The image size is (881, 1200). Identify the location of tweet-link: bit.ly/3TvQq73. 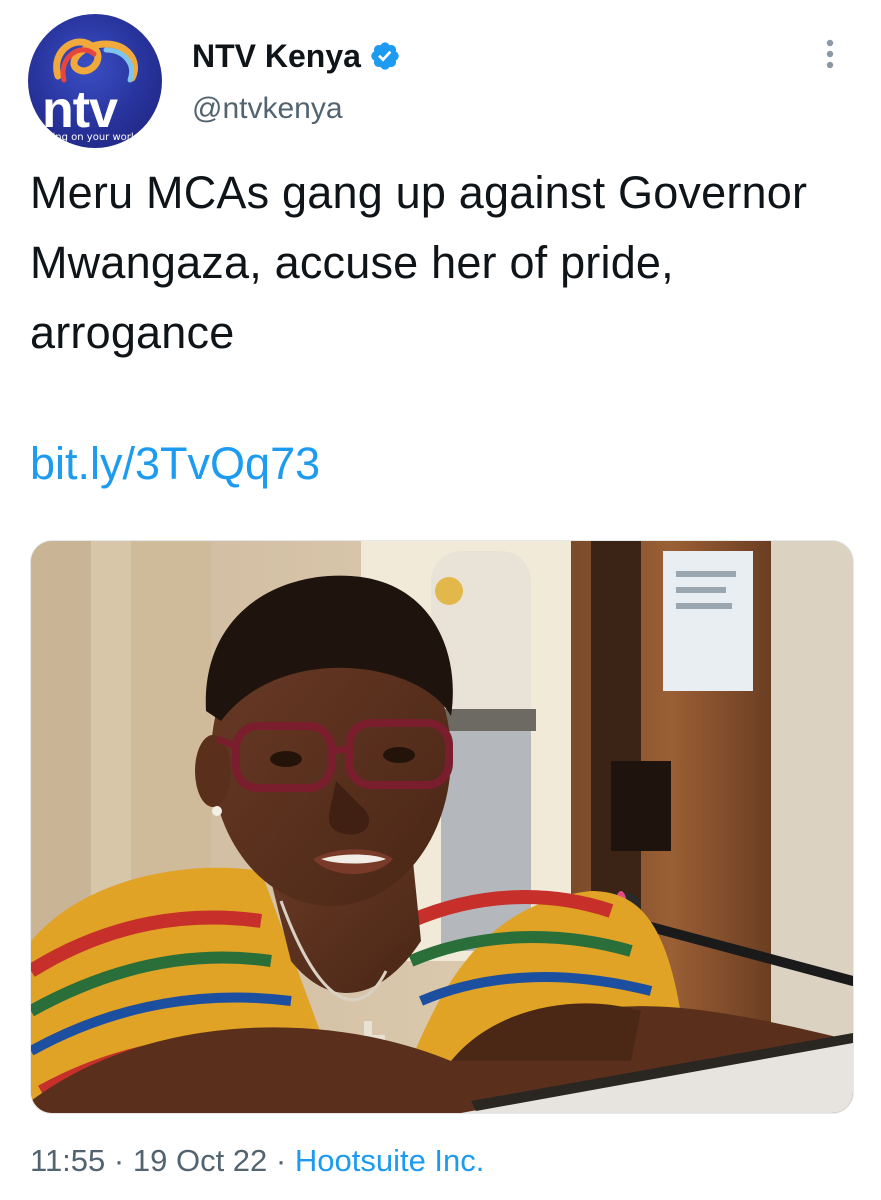
(175, 464).